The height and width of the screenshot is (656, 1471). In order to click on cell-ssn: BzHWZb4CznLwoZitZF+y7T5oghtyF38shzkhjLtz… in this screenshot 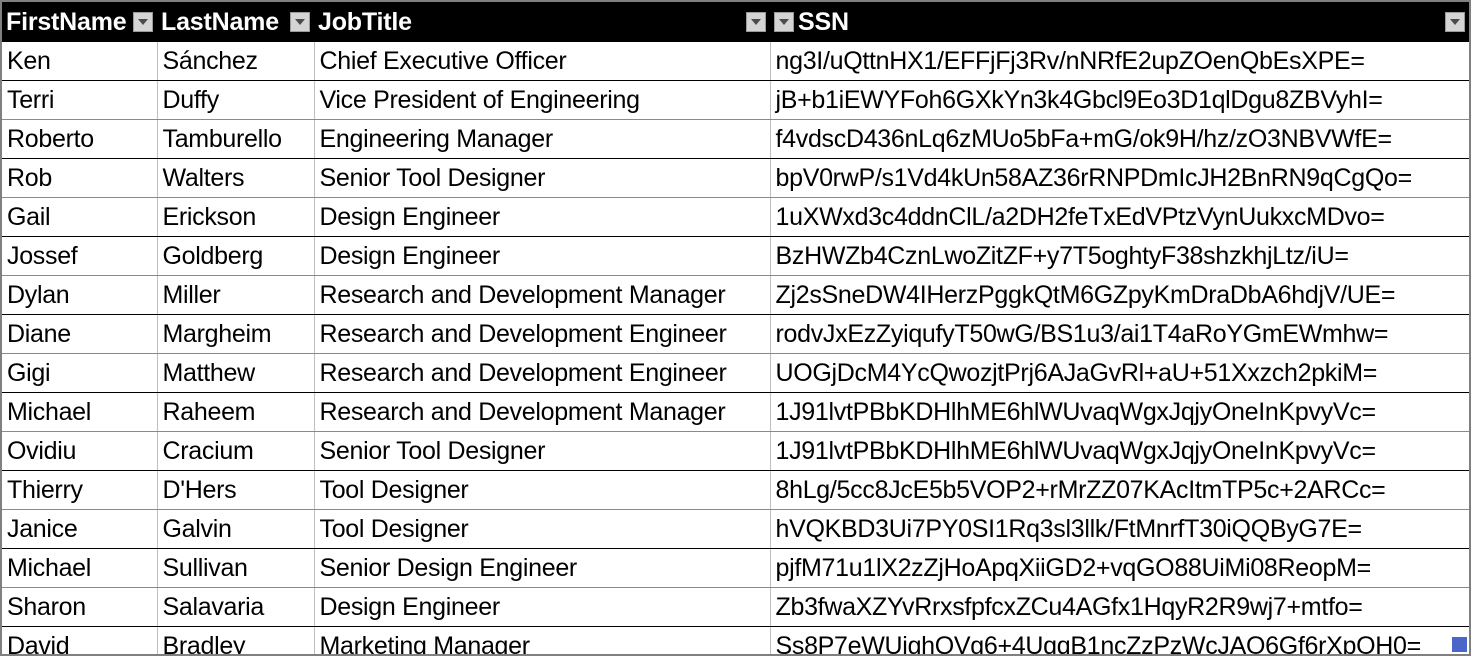, I will do `click(1119, 256)`.